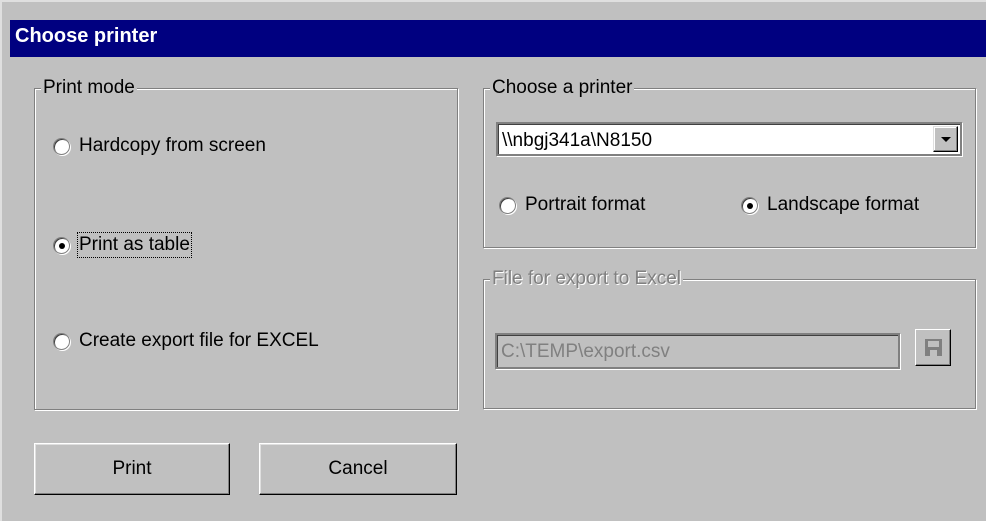  I want to click on radio-landscape-format: Landscape format, so click(830, 205).